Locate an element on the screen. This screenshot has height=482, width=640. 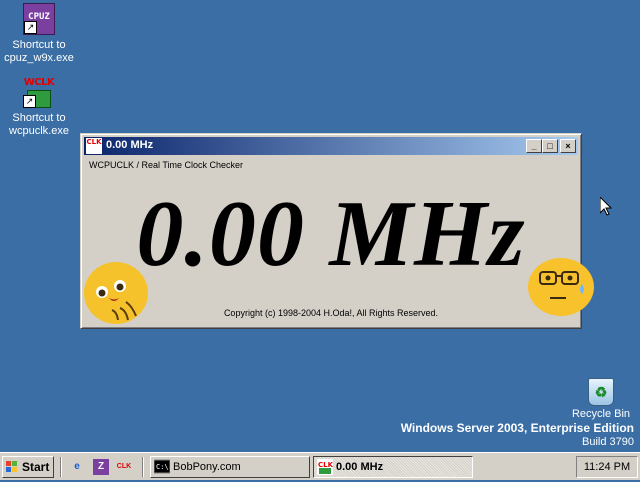
title-bar: CLK 0.00 MHz _ □ × is located at coordinates (331, 146).